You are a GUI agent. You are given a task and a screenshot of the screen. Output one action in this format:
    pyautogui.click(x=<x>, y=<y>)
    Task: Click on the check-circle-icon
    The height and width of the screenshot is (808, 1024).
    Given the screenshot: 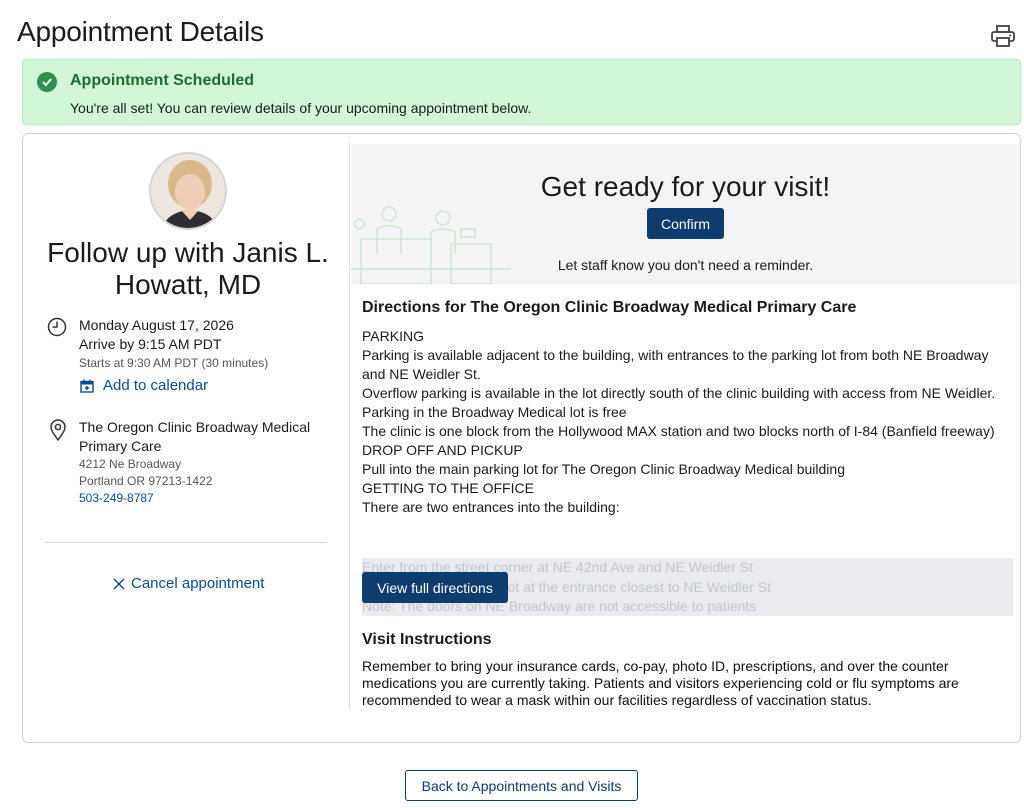 What is the action you would take?
    pyautogui.click(x=47, y=82)
    